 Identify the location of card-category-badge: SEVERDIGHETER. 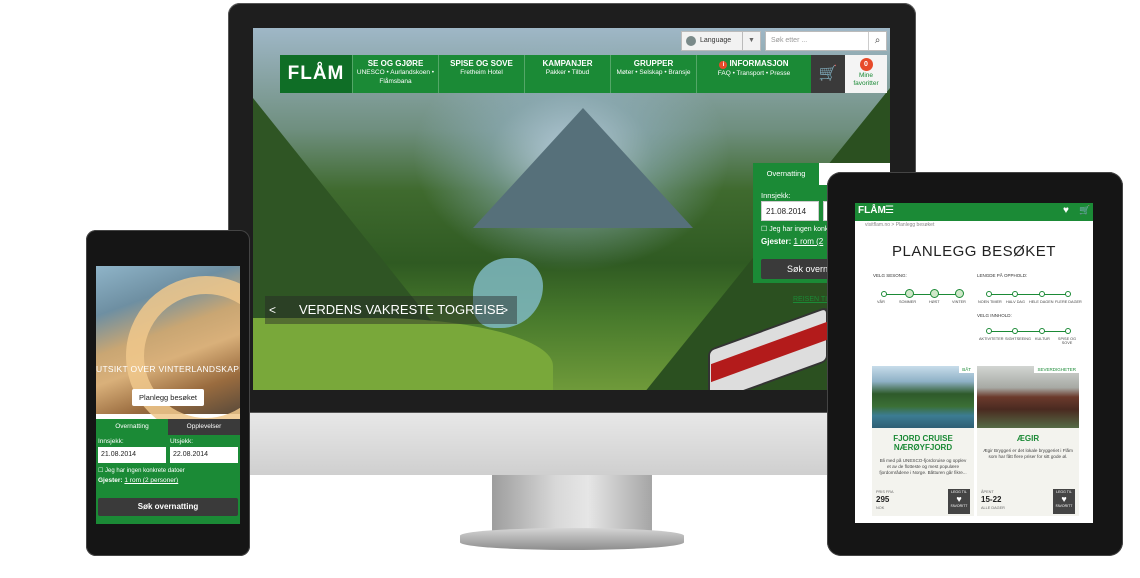
(1056, 369).